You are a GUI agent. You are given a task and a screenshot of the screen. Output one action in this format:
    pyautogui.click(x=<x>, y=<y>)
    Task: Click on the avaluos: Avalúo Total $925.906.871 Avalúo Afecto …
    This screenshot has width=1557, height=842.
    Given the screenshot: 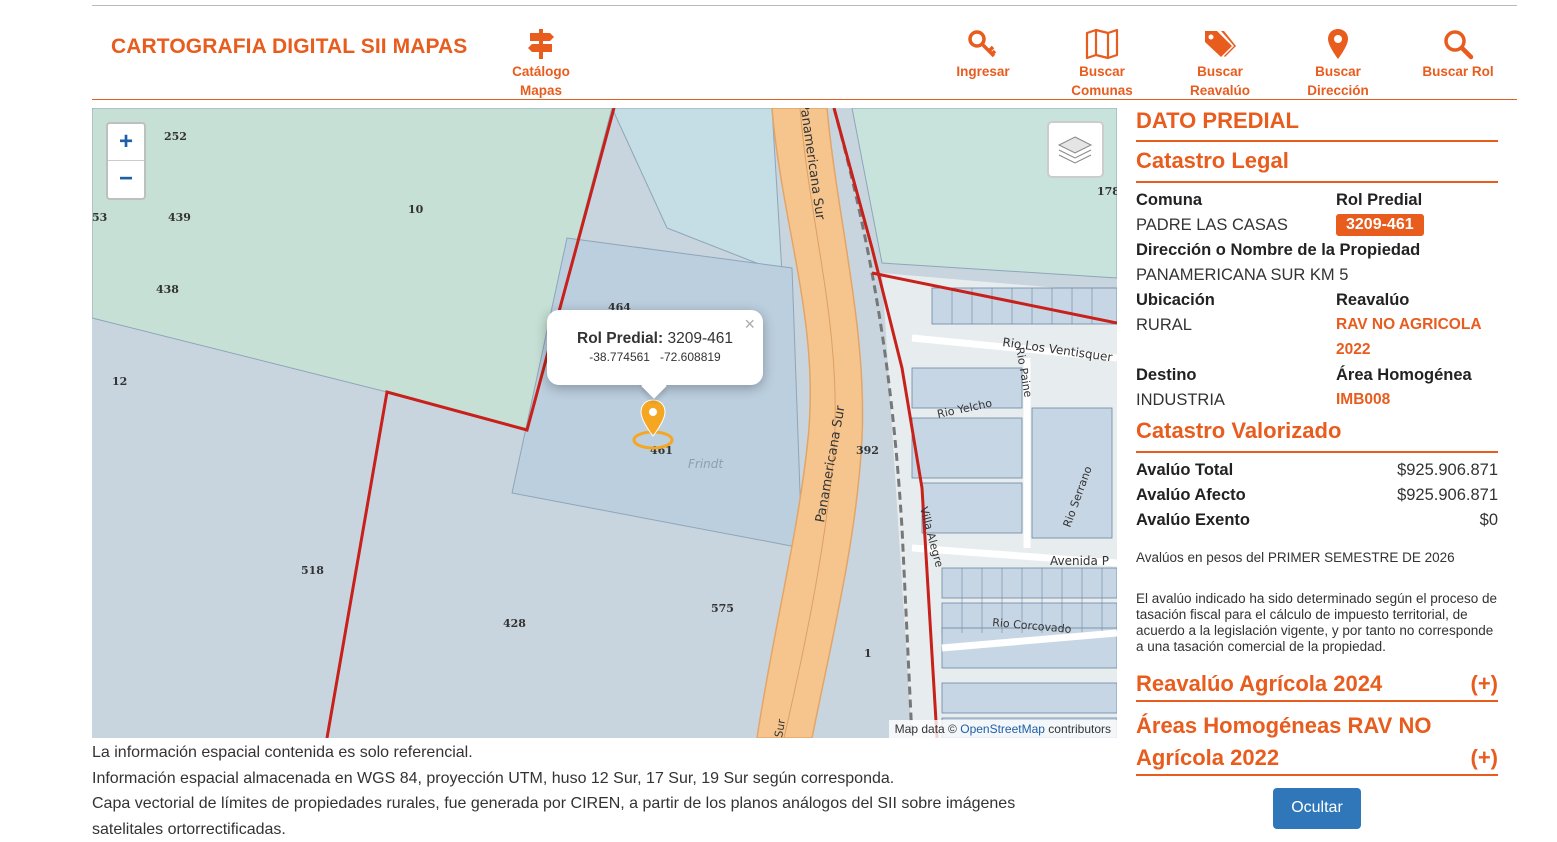 What is the action you would take?
    pyautogui.click(x=1317, y=498)
    